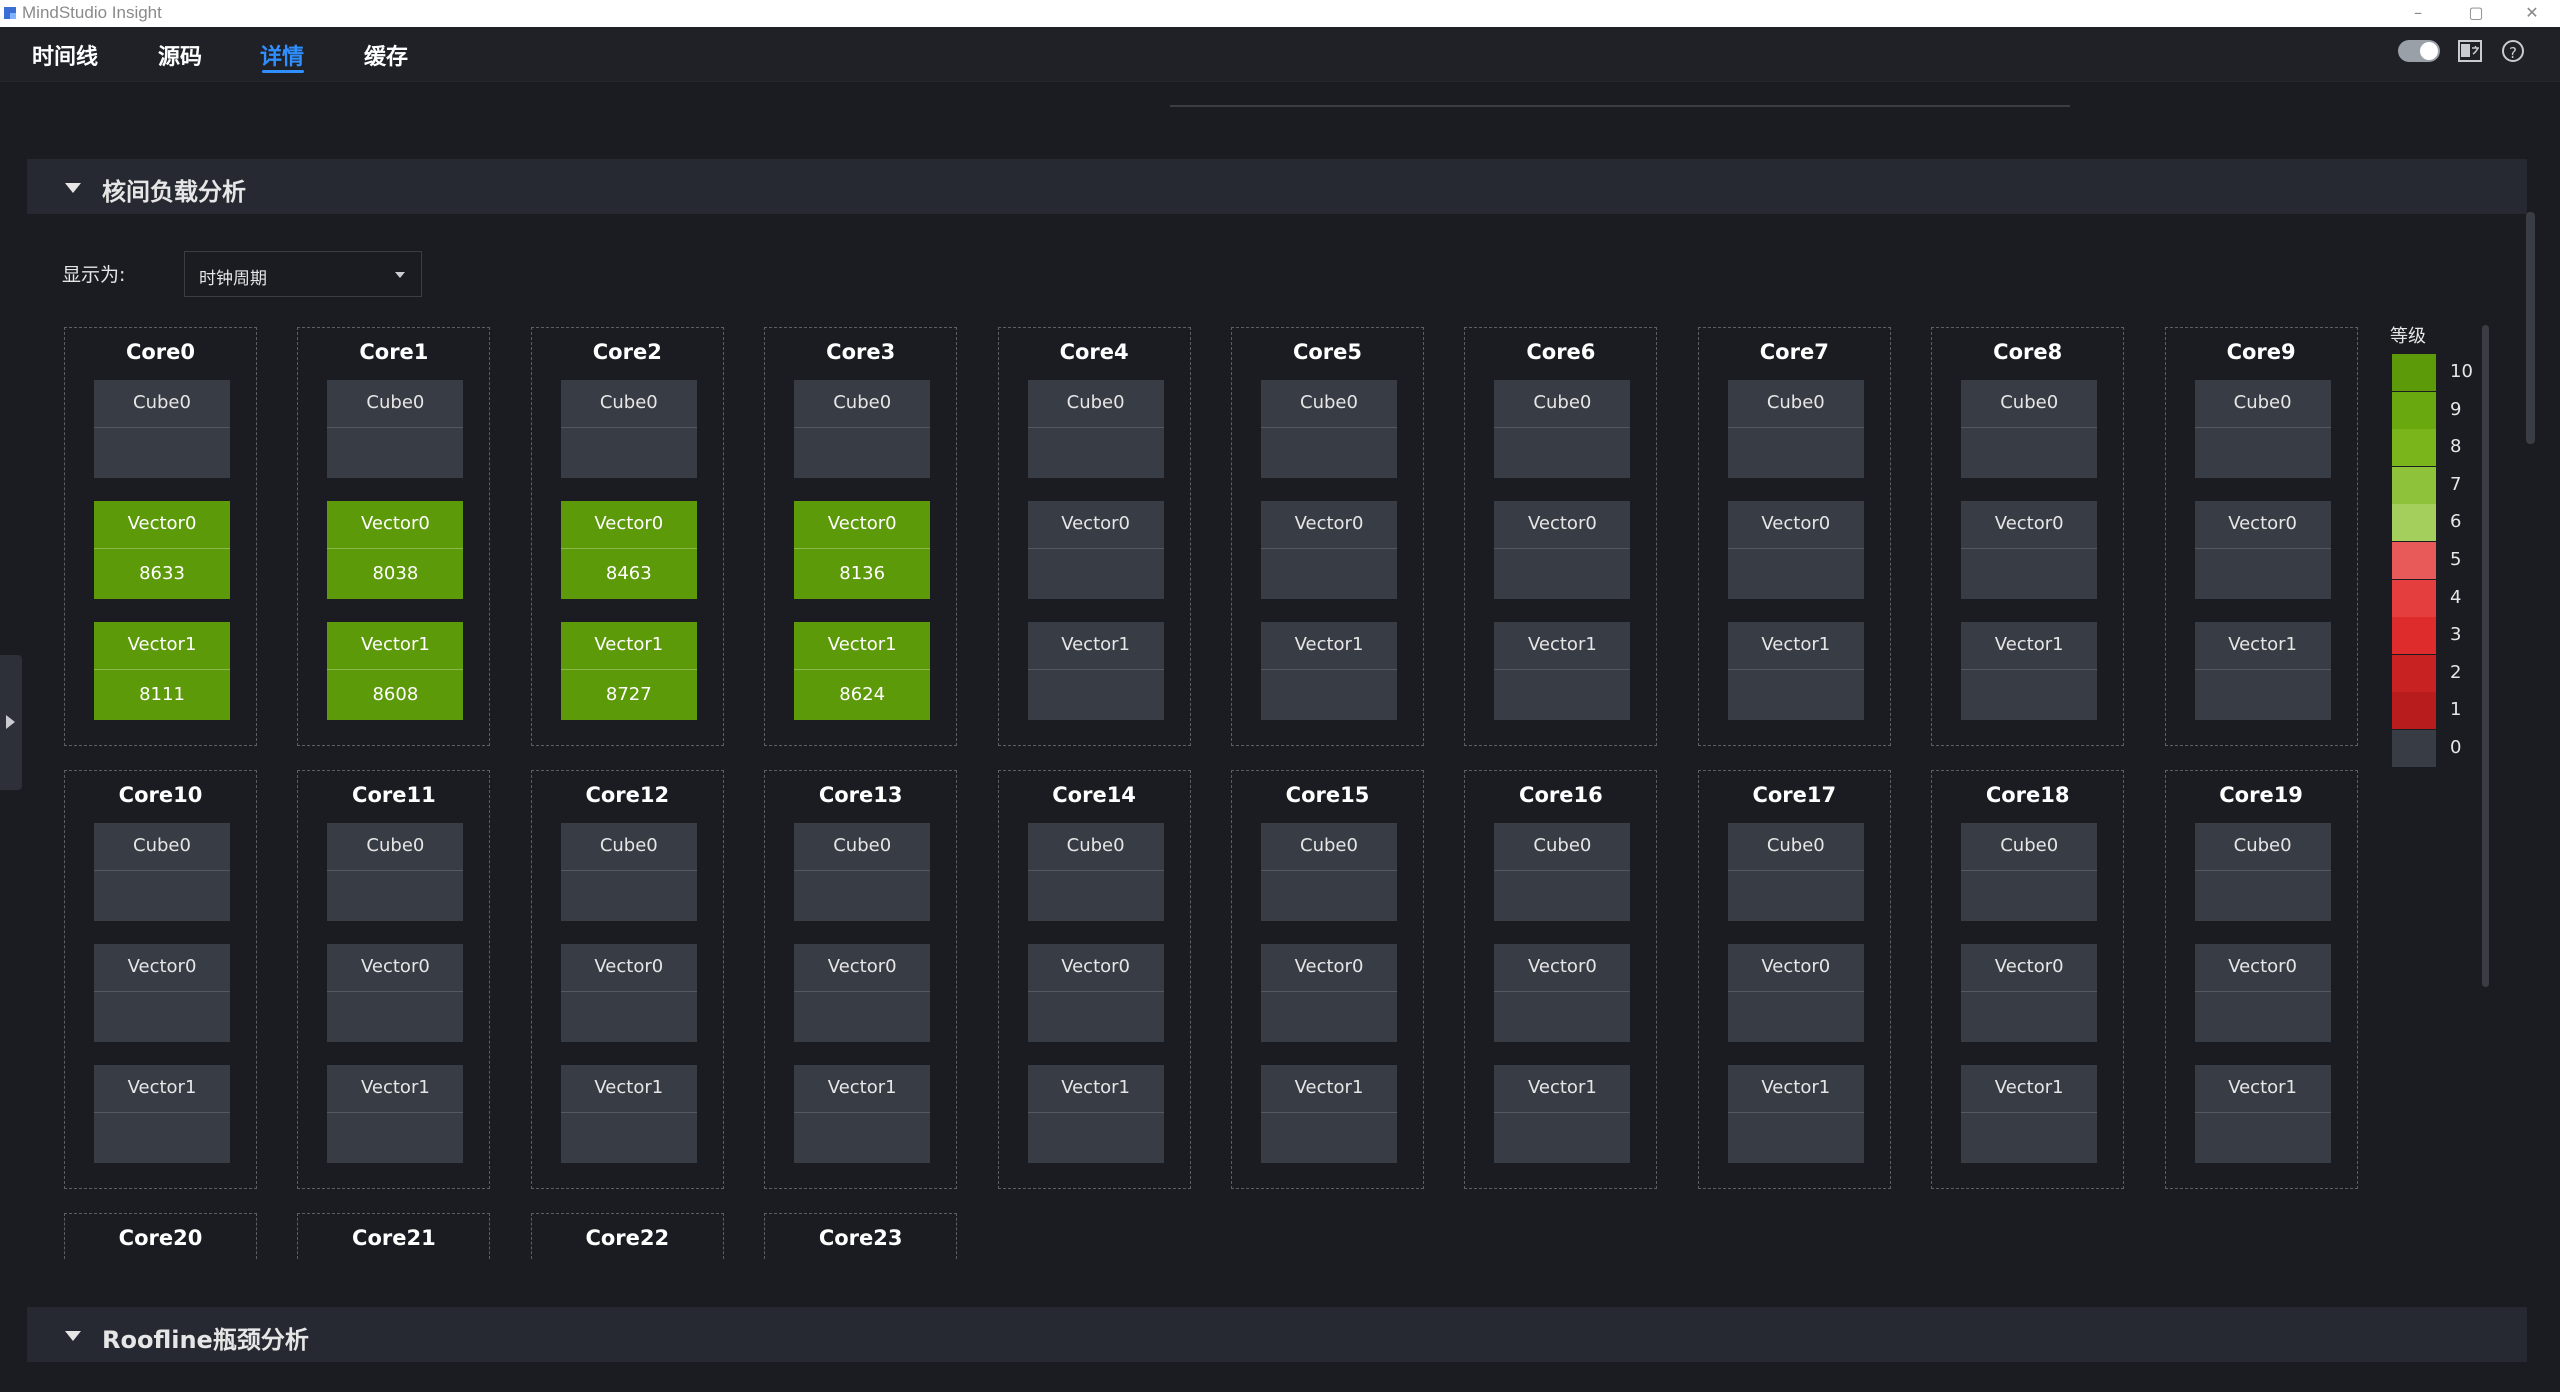 The width and height of the screenshot is (2560, 1392). I want to click on chevron-right-icon, so click(10, 722).